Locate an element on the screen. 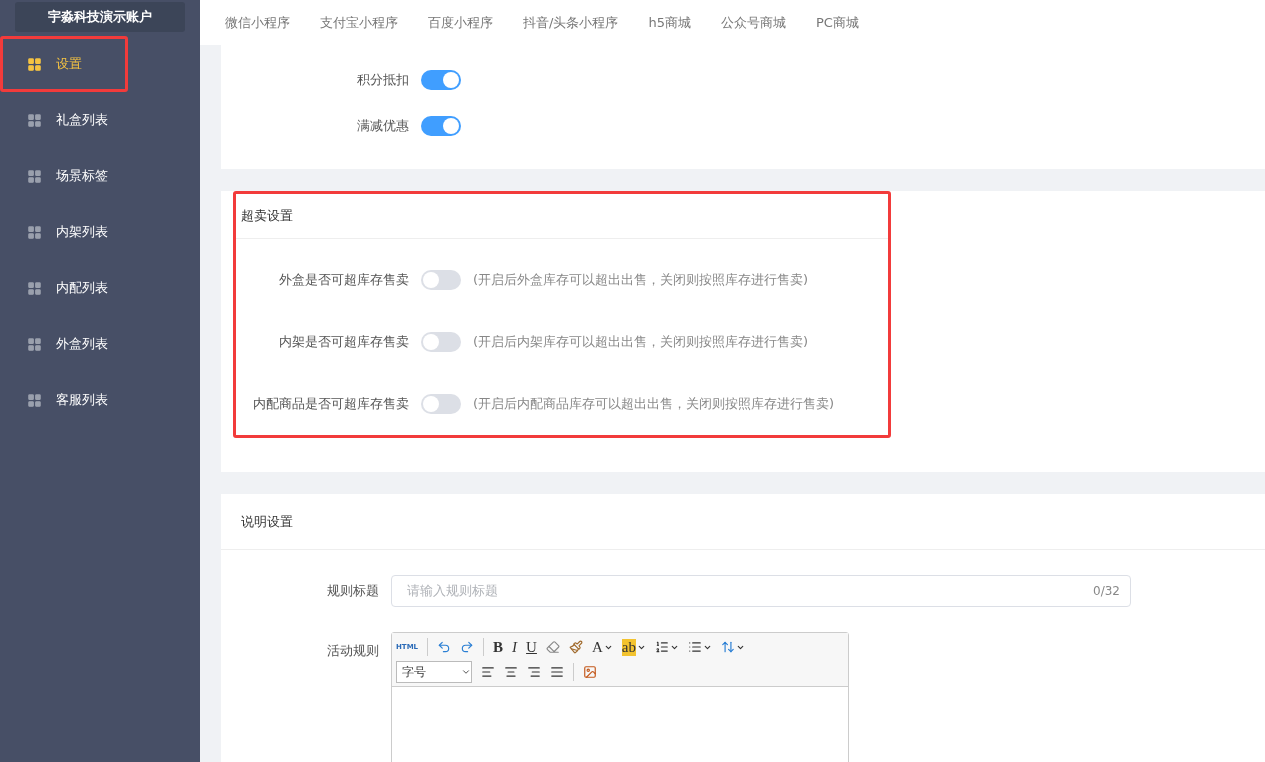 The height and width of the screenshot is (762, 1265). tab: 支付宝小程序 is located at coordinates (359, 22).